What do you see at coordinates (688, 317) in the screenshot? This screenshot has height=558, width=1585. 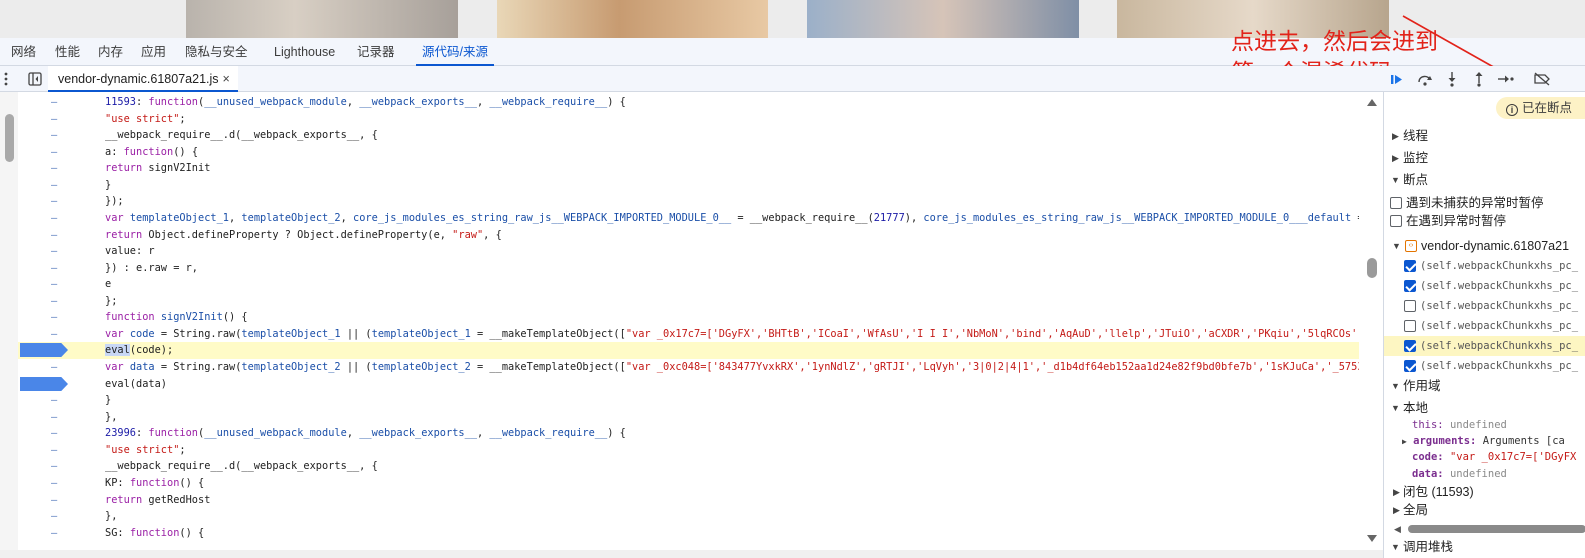 I see `code-line: – function signV2Init() {` at bounding box center [688, 317].